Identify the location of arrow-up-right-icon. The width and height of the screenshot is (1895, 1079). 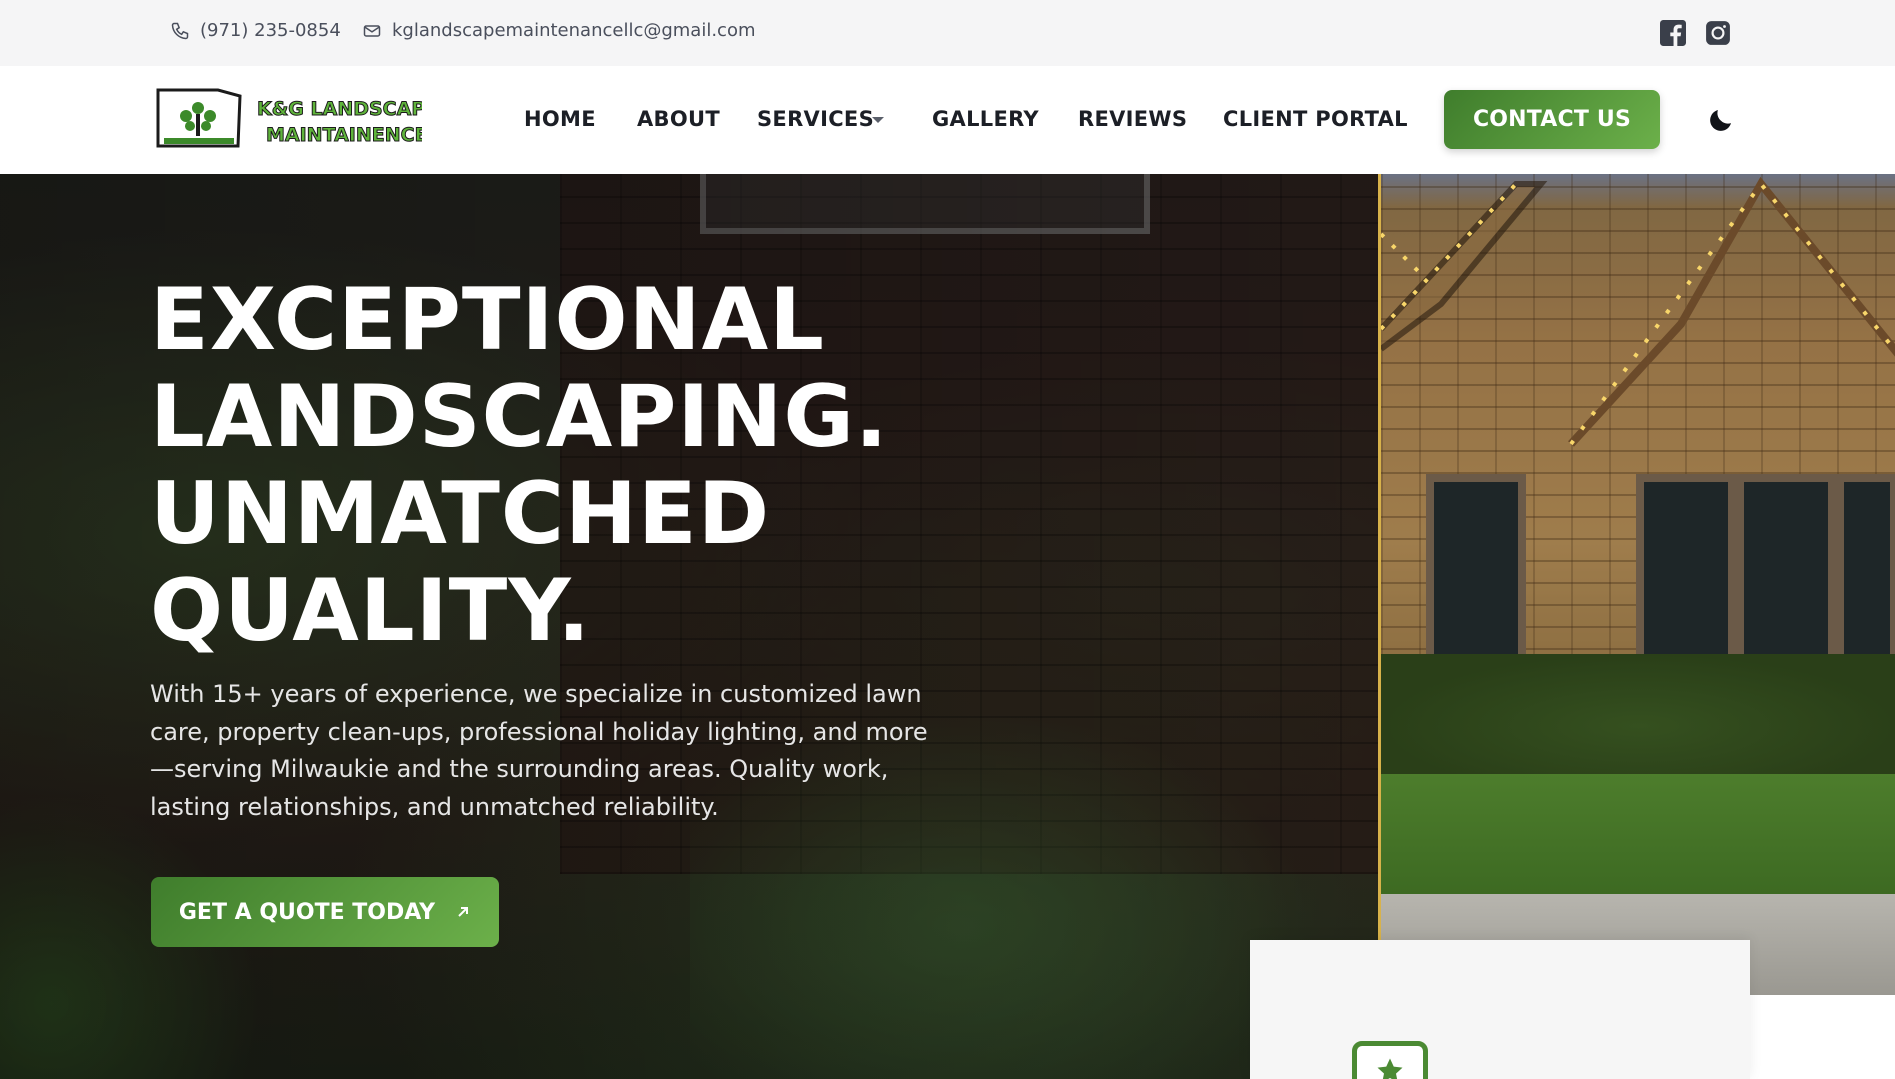
(463, 912).